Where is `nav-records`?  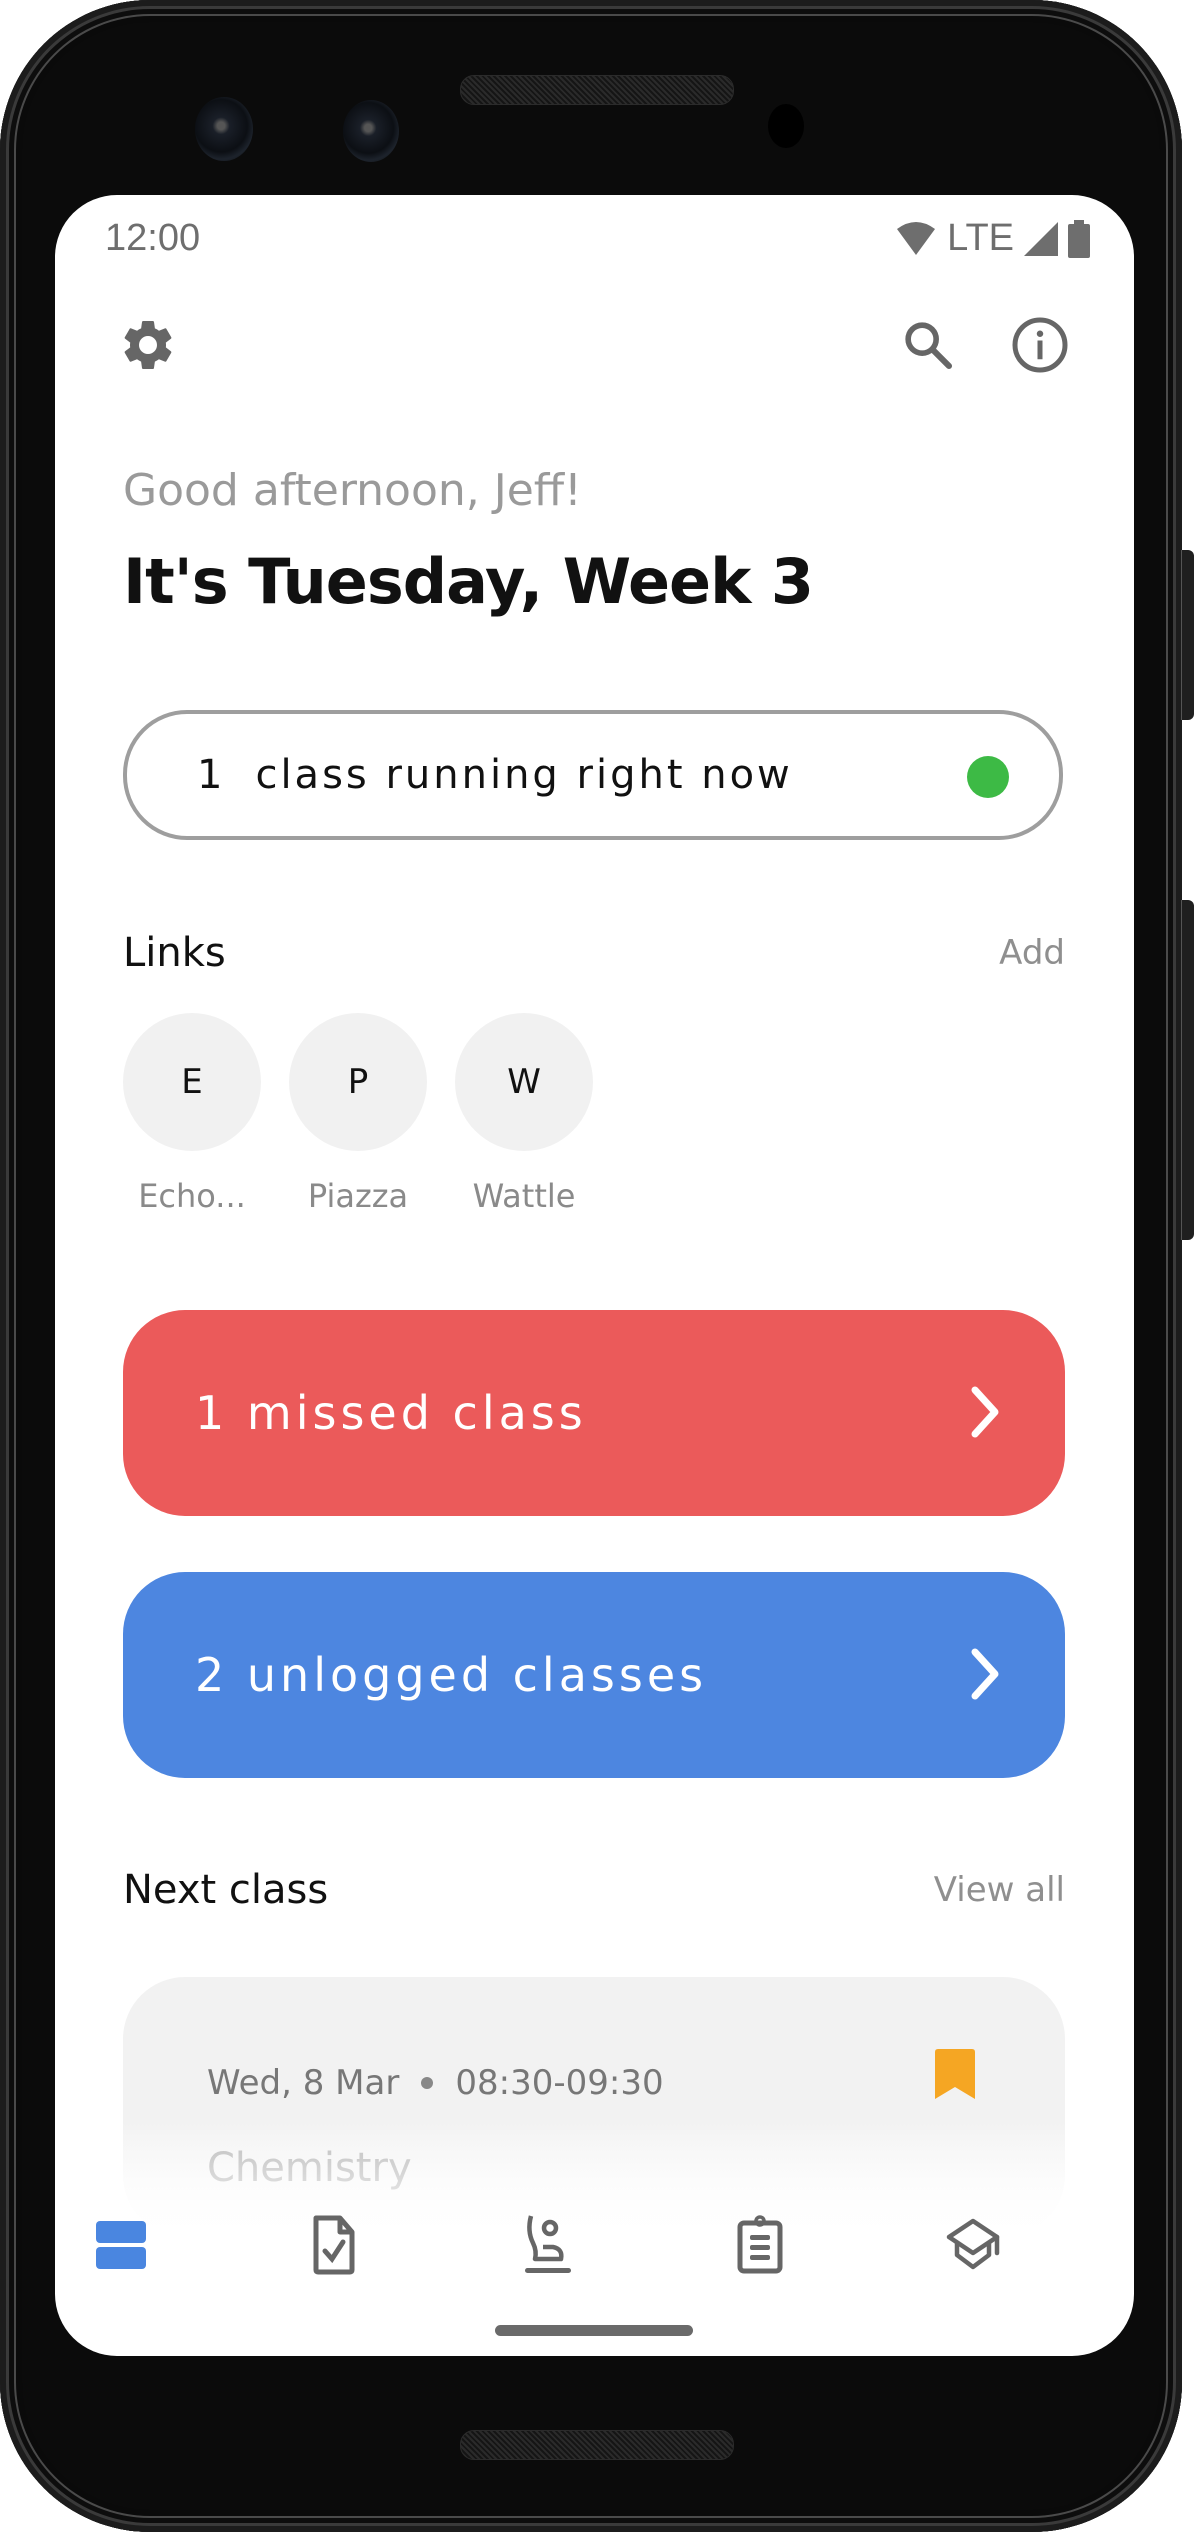 nav-records is located at coordinates (760, 2245).